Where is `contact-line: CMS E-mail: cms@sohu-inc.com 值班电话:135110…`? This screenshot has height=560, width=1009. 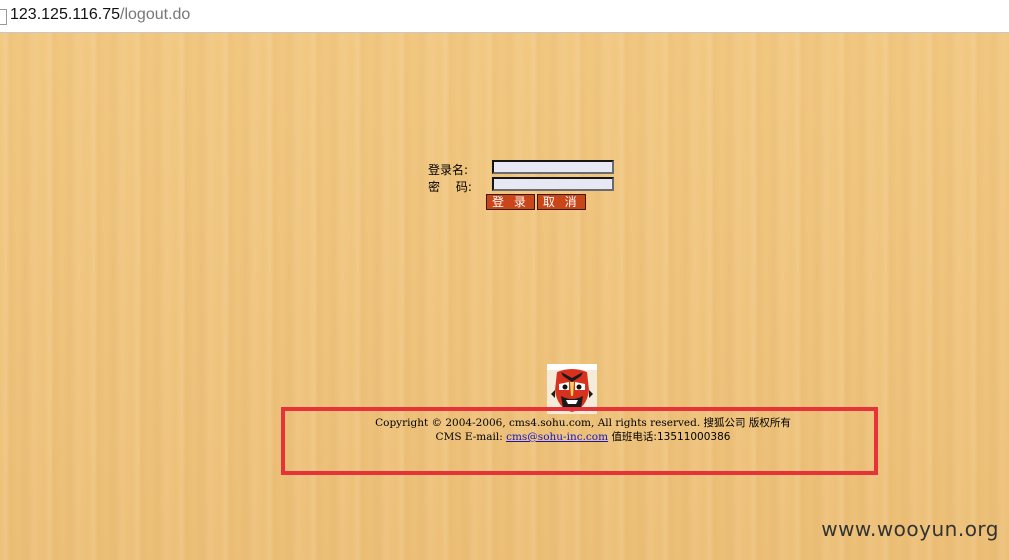 contact-line: CMS E-mail: cms@sohu-inc.com 值班电话:135110… is located at coordinates (583, 437).